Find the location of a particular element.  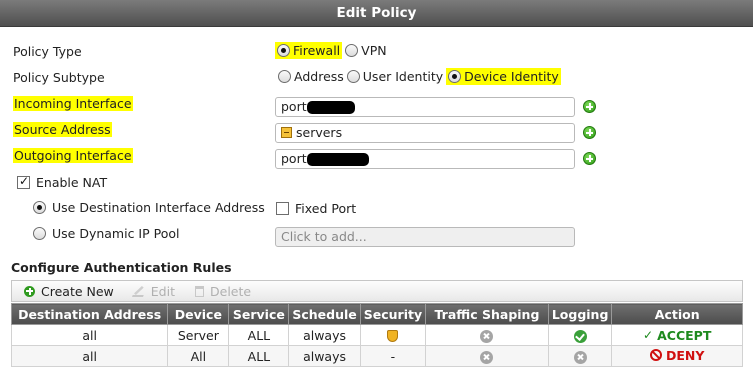

fixed-port-checkbox: Fixed Port is located at coordinates (316, 208).